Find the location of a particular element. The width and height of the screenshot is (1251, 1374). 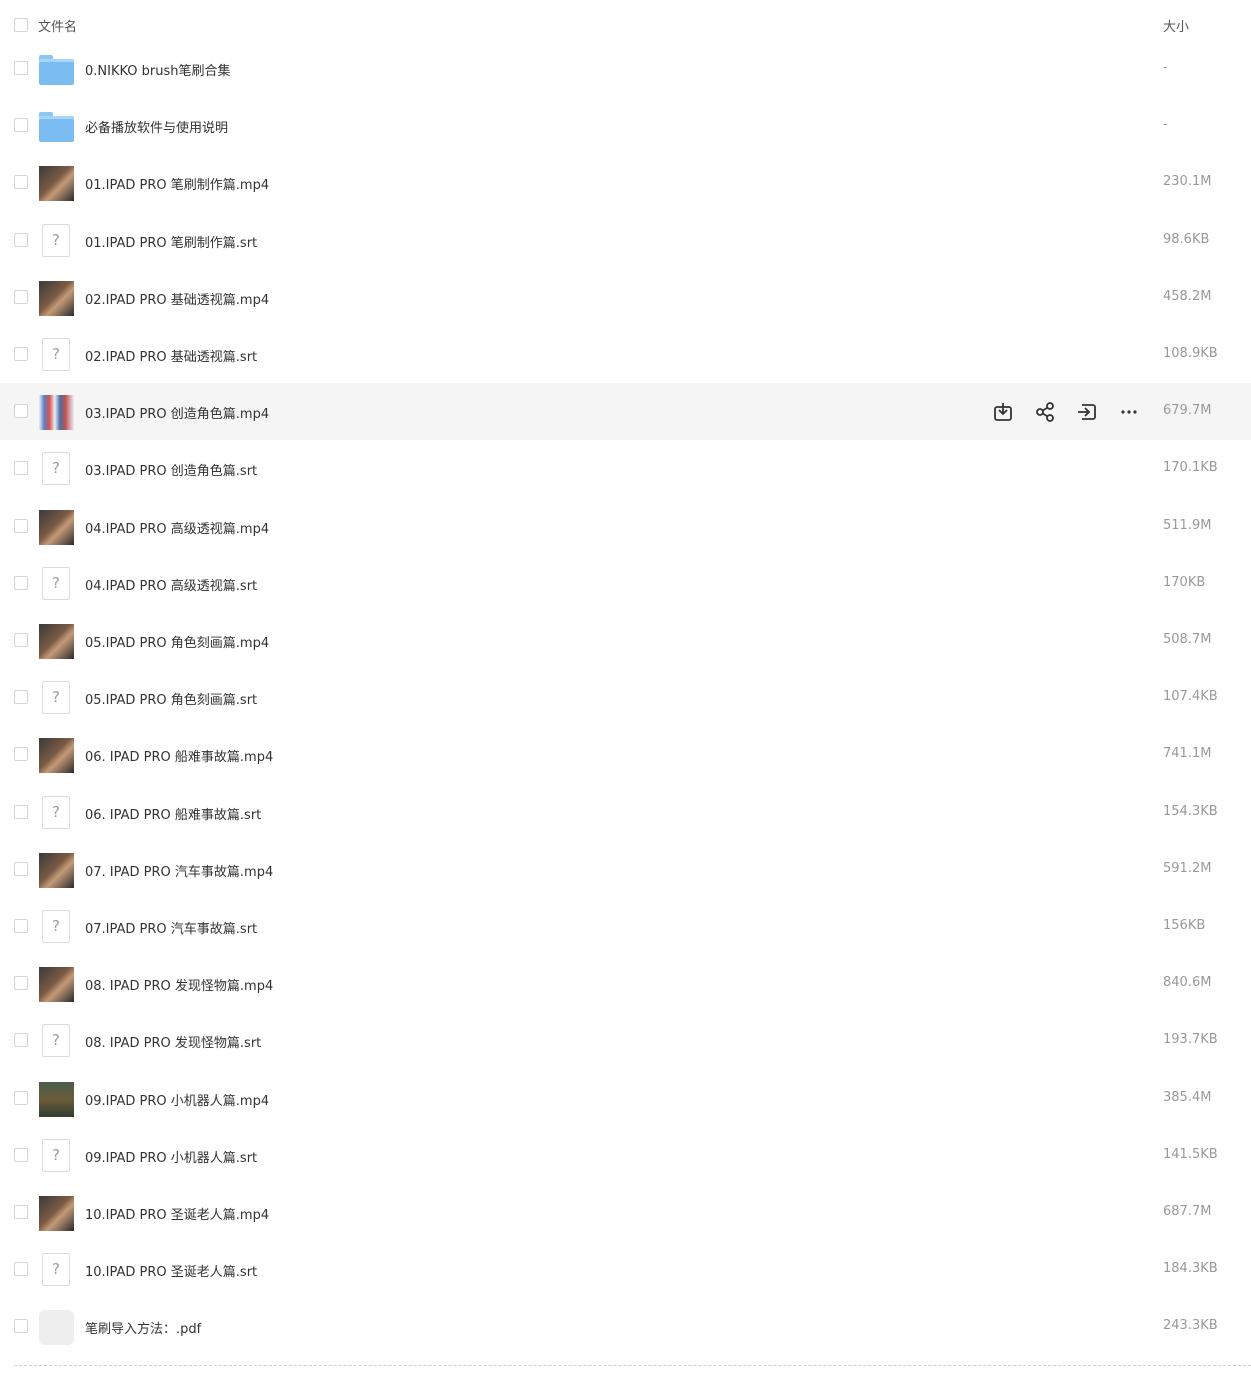

file-name: 01.IPAD PRO 笔刷制作篇.mp4 is located at coordinates (177, 183).